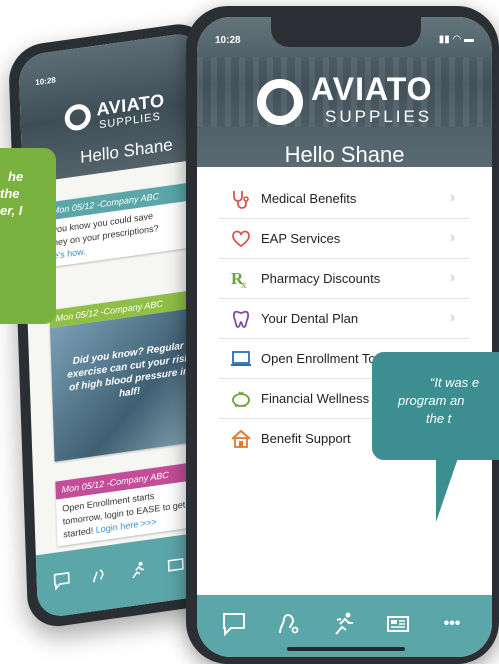  Describe the element at coordinates (452, 624) in the screenshot. I see `more-icon: •••` at that location.